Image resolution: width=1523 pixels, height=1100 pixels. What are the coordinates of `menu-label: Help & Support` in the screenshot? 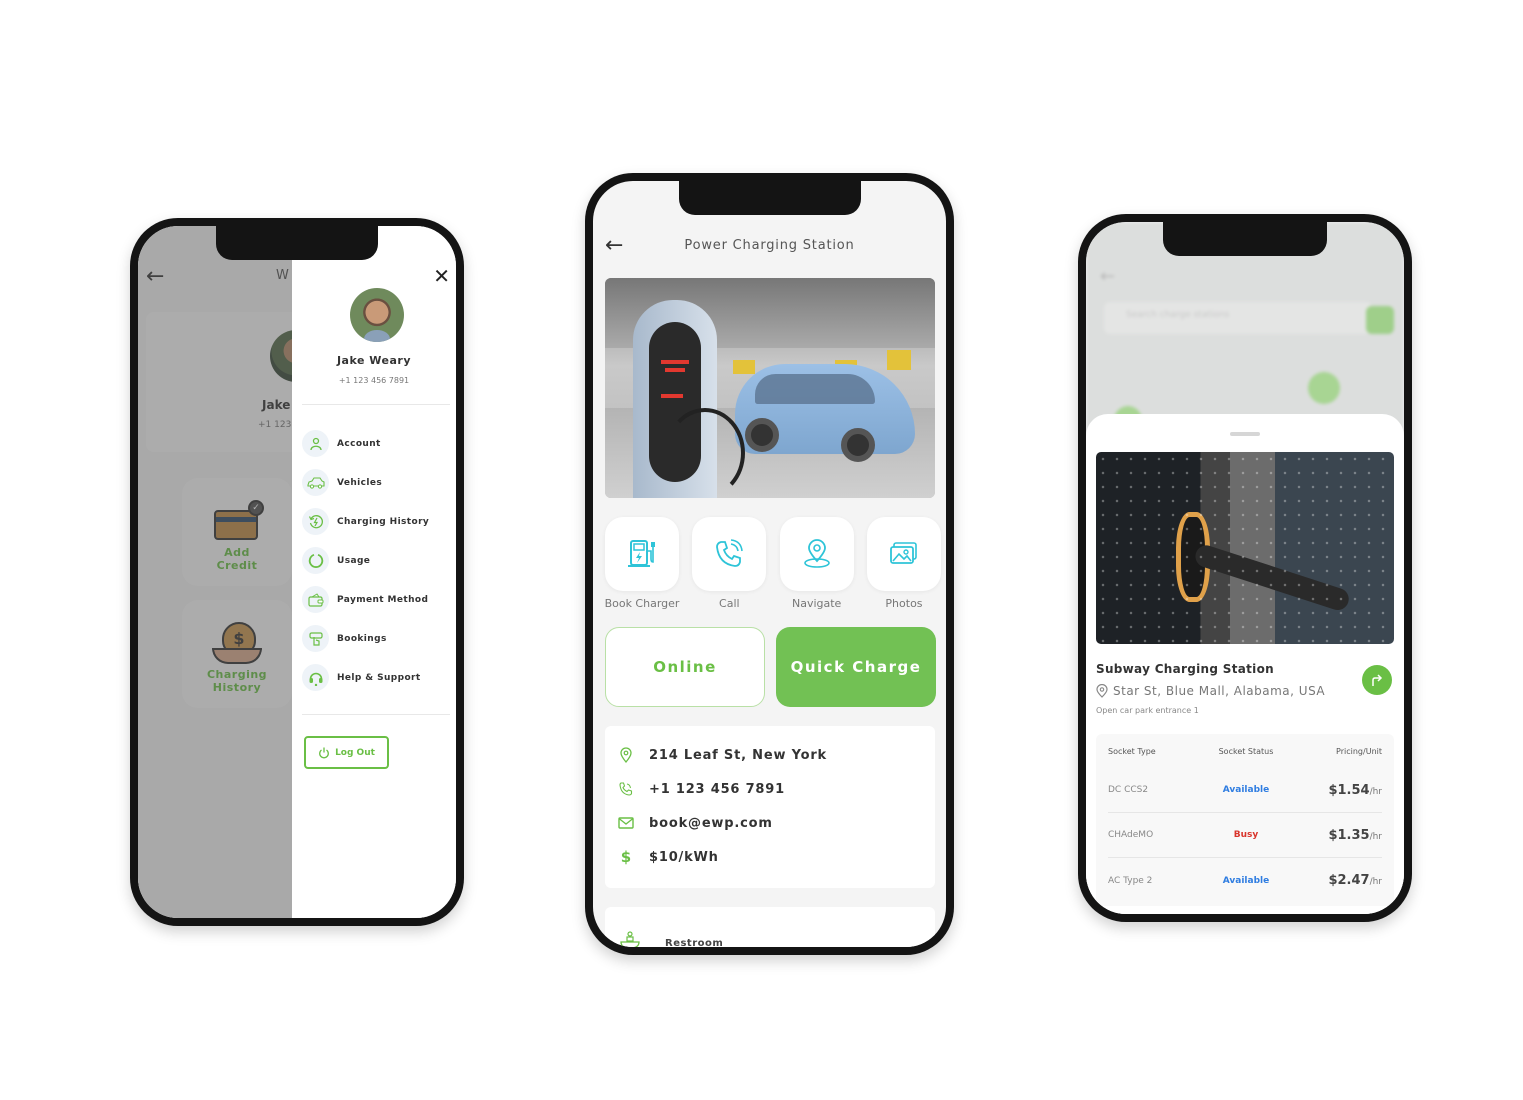 It's located at (379, 677).